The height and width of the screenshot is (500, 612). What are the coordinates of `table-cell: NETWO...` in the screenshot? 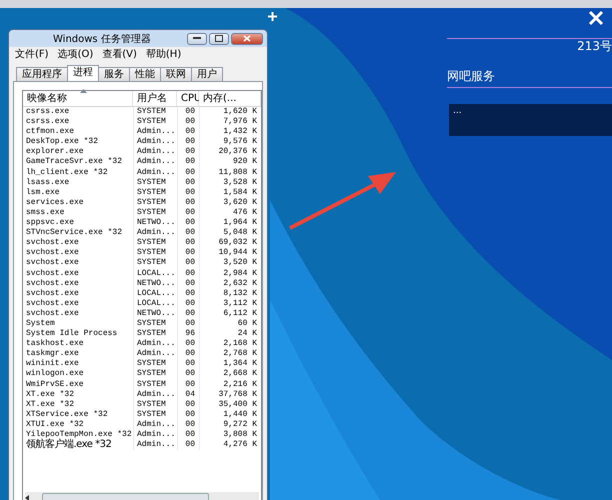 It's located at (155, 283).